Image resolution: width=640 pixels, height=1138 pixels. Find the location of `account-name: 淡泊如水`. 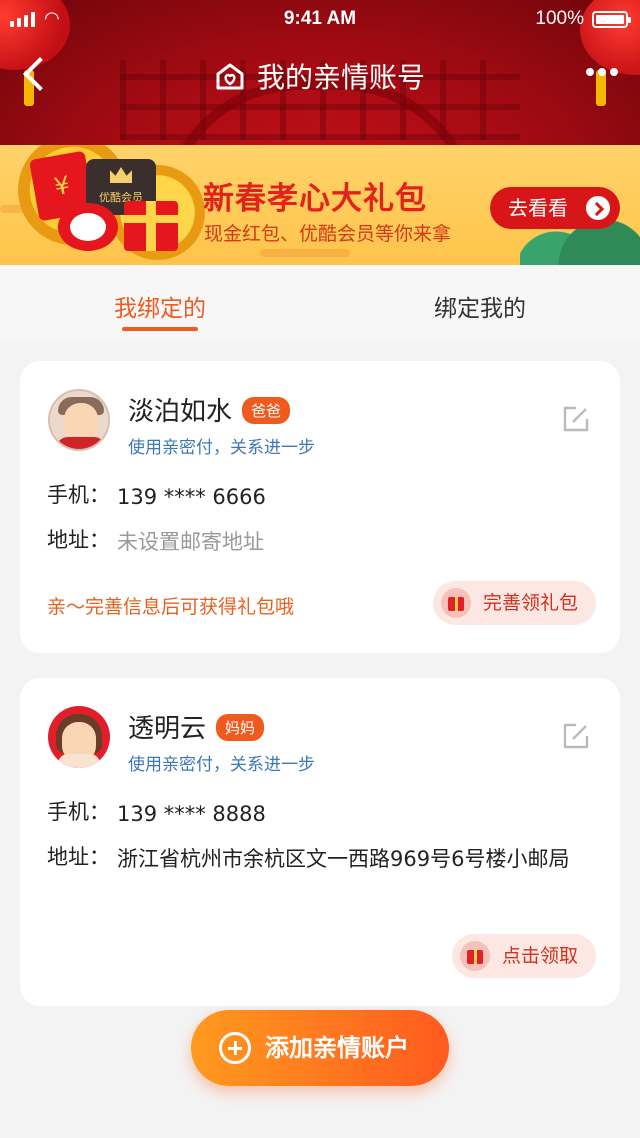

account-name: 淡泊如水 is located at coordinates (180, 412).